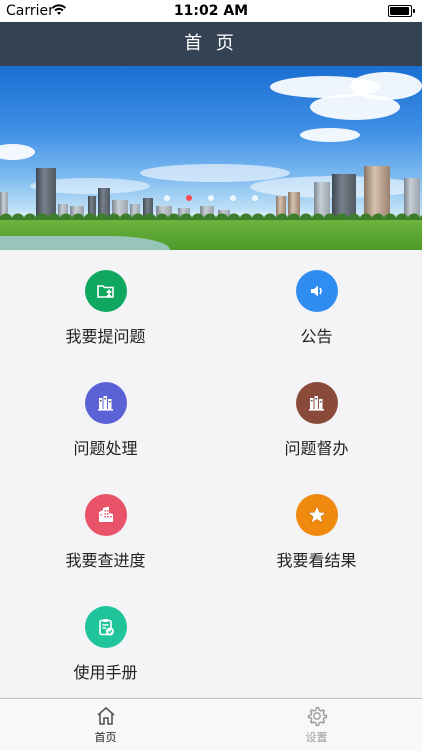  I want to click on menu-item-label: 我要提问题, so click(105, 336).